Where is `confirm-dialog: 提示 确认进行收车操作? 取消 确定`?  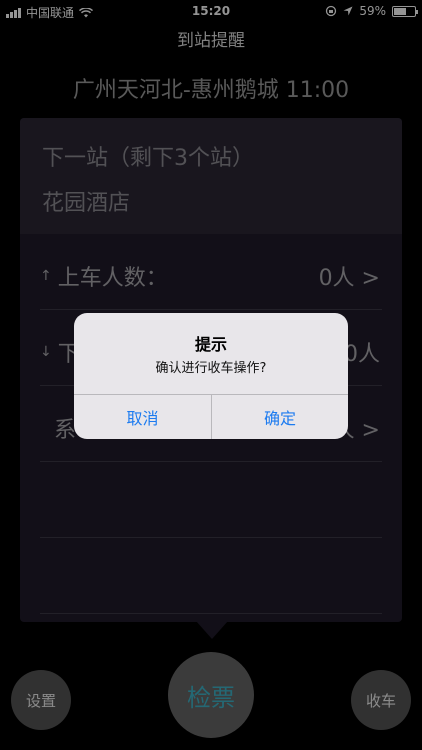
confirm-dialog: 提示 确认进行收车操作? 取消 确定 is located at coordinates (211, 376).